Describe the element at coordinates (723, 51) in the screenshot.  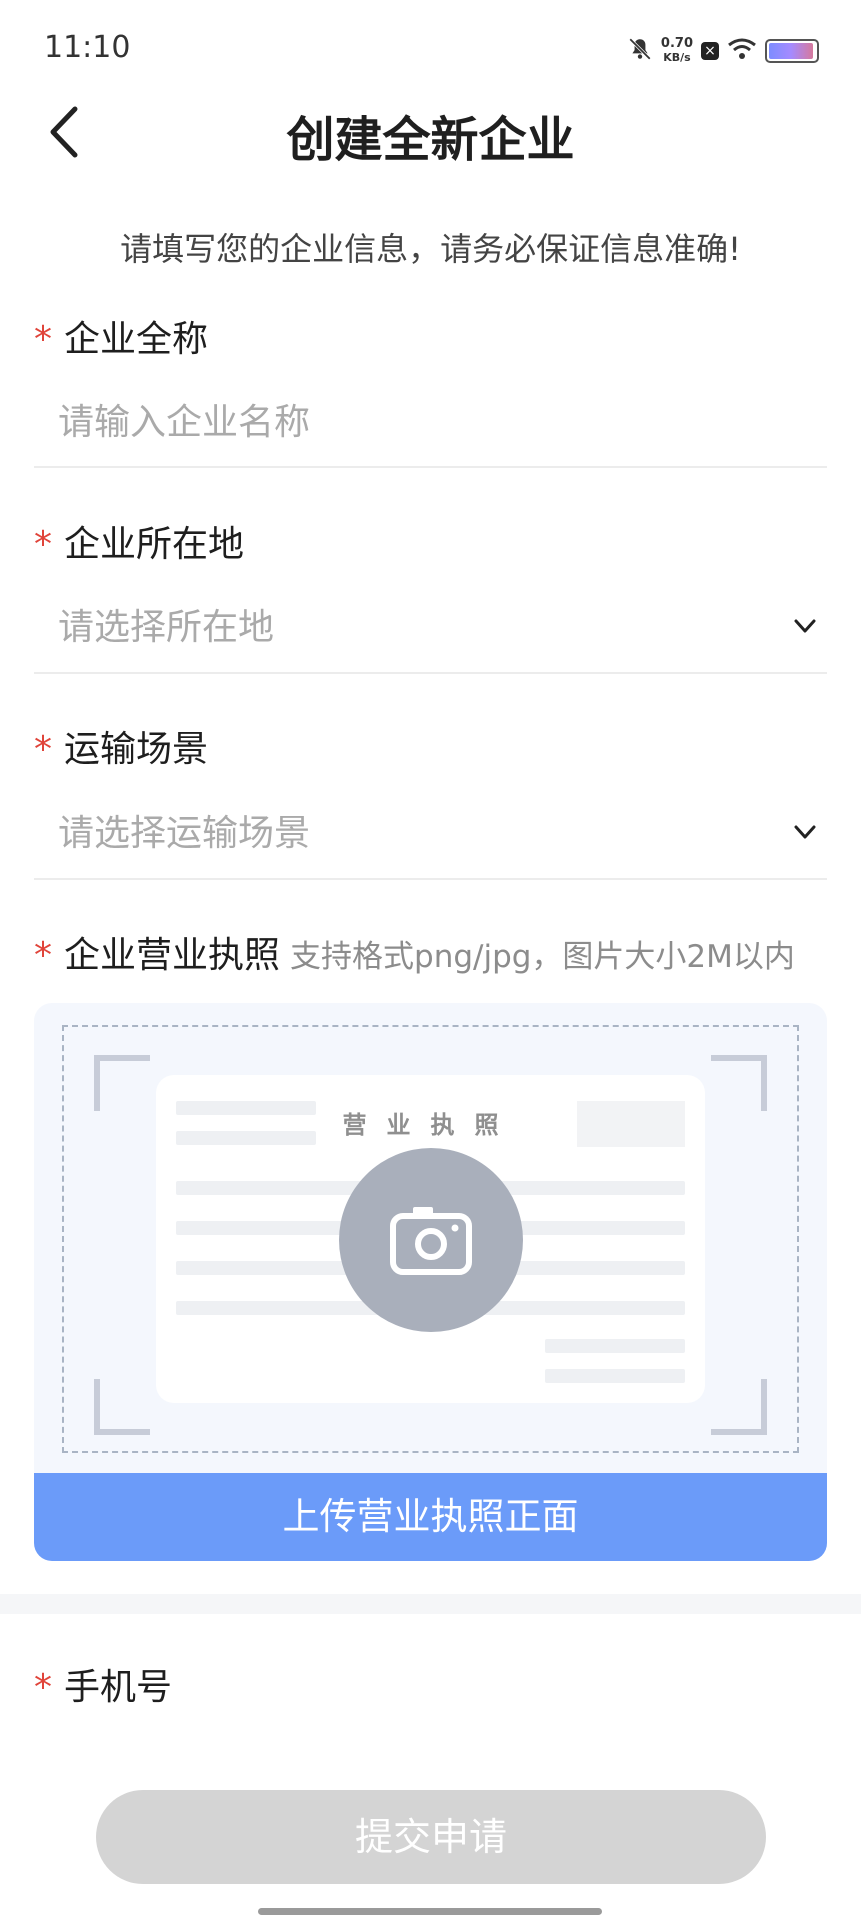
I see `status-icons: 0.70 KB/s ×` at that location.